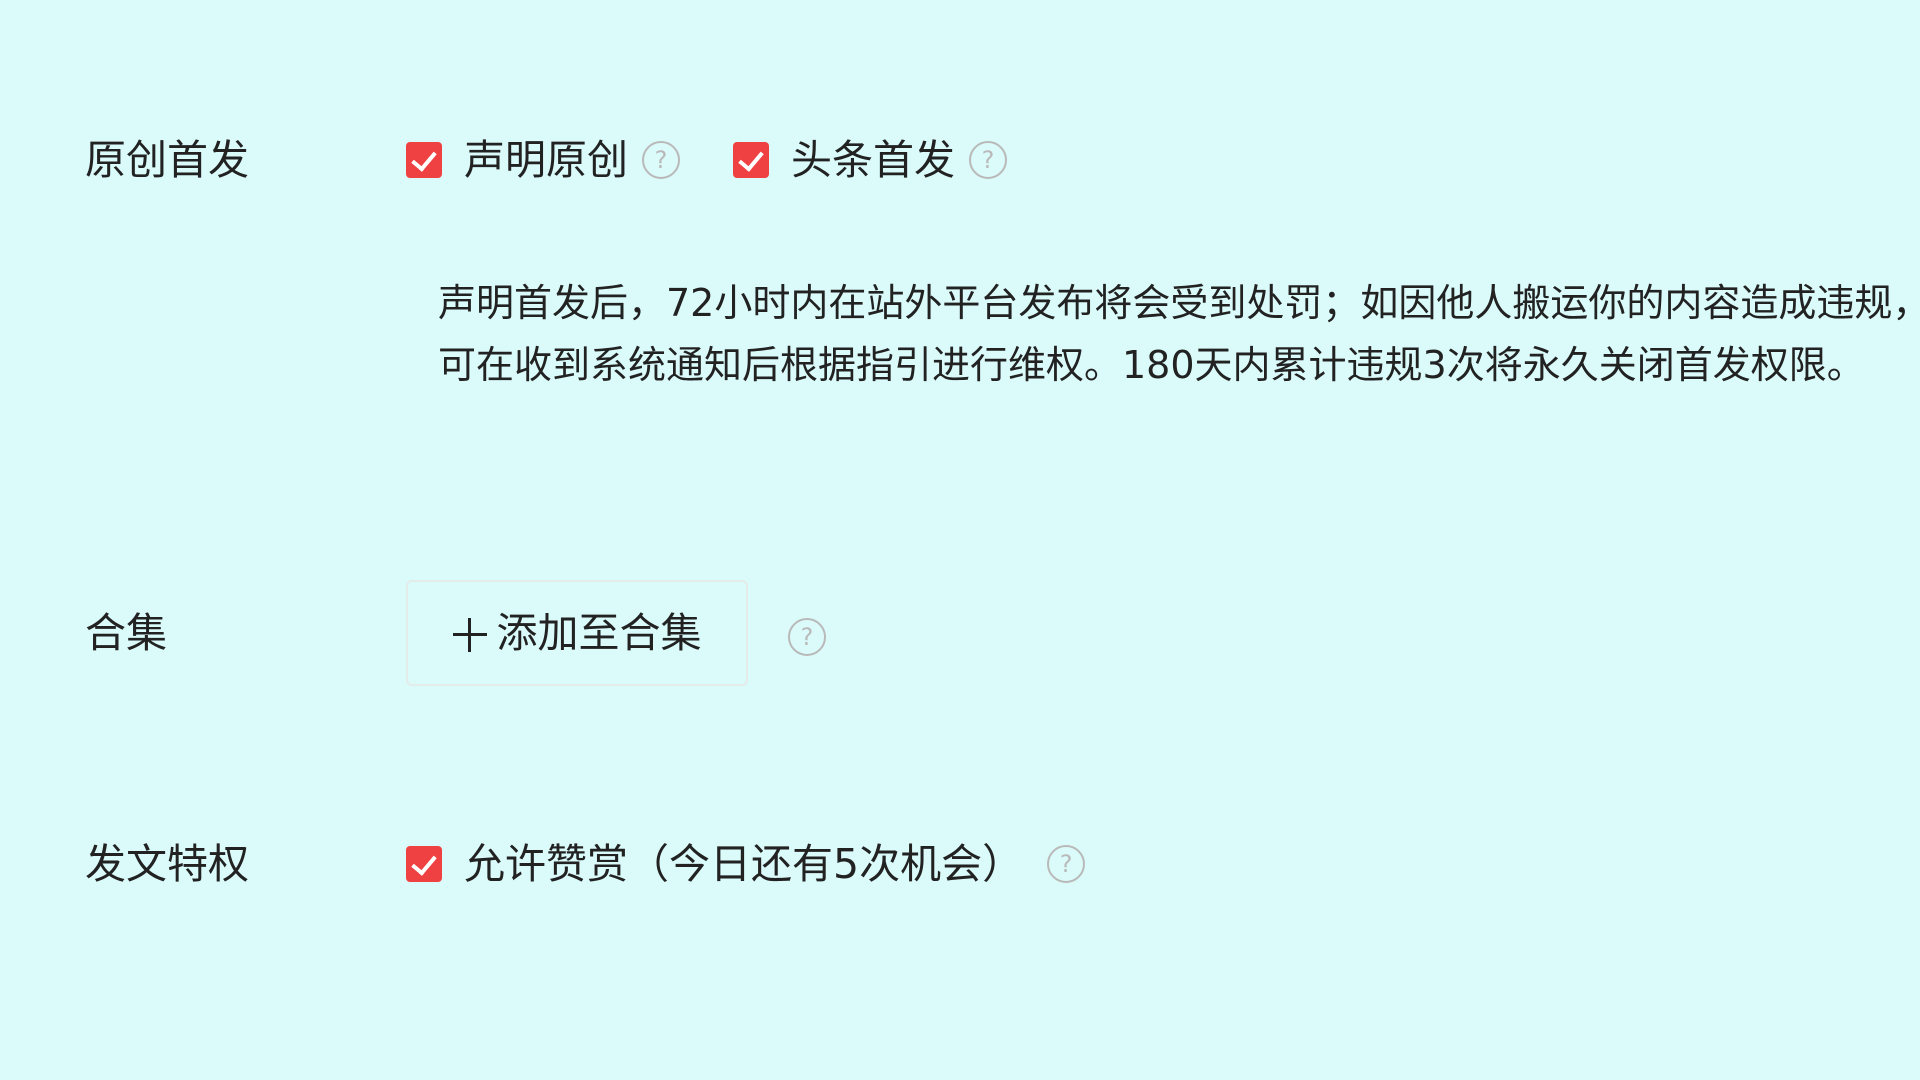 This screenshot has height=1080, width=1920. I want to click on allow-tips-option: 允许赞赏（今日还有5次机会） ?, so click(746, 864).